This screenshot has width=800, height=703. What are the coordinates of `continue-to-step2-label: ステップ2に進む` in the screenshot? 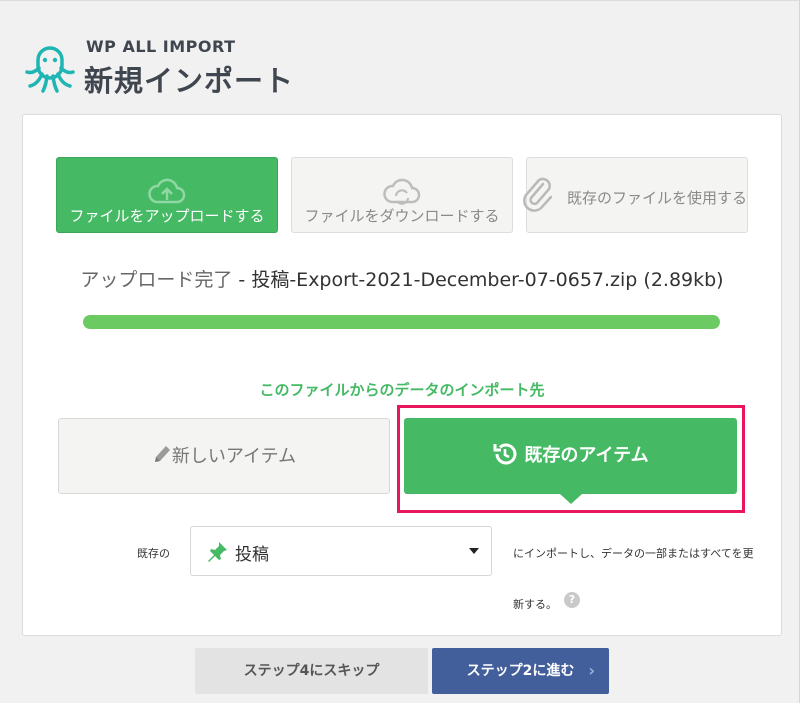 It's located at (520, 671).